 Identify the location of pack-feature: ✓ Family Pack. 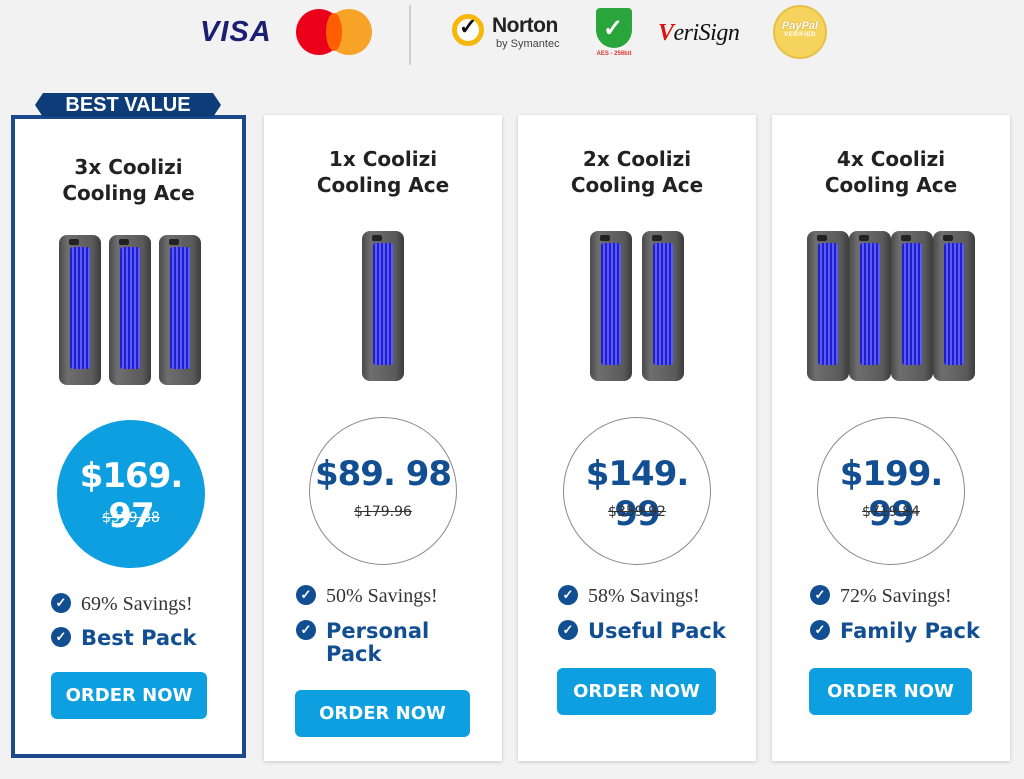
(895, 631).